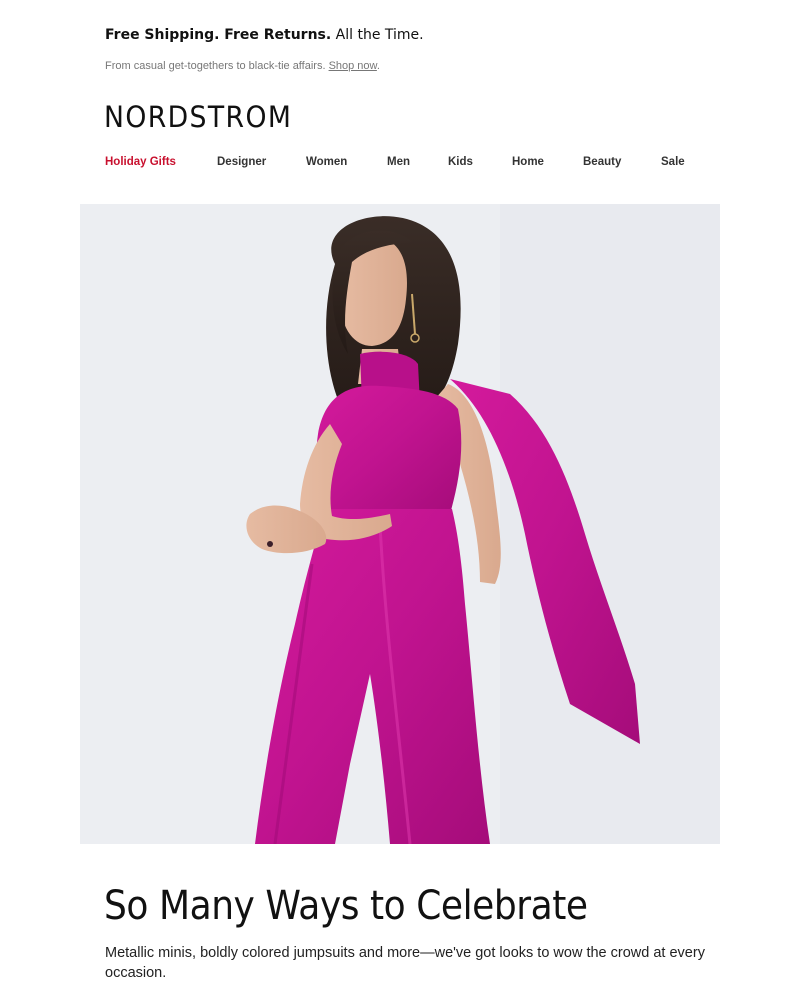  Describe the element at coordinates (198, 117) in the screenshot. I see `nordstrom-logo: NORDSTROM` at that location.